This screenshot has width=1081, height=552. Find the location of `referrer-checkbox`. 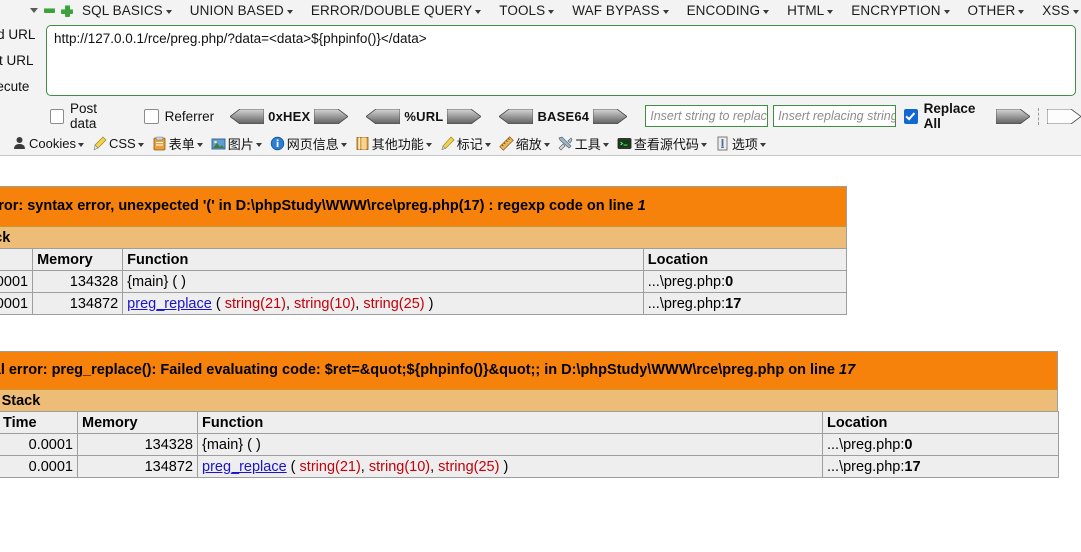

referrer-checkbox is located at coordinates (151, 116).